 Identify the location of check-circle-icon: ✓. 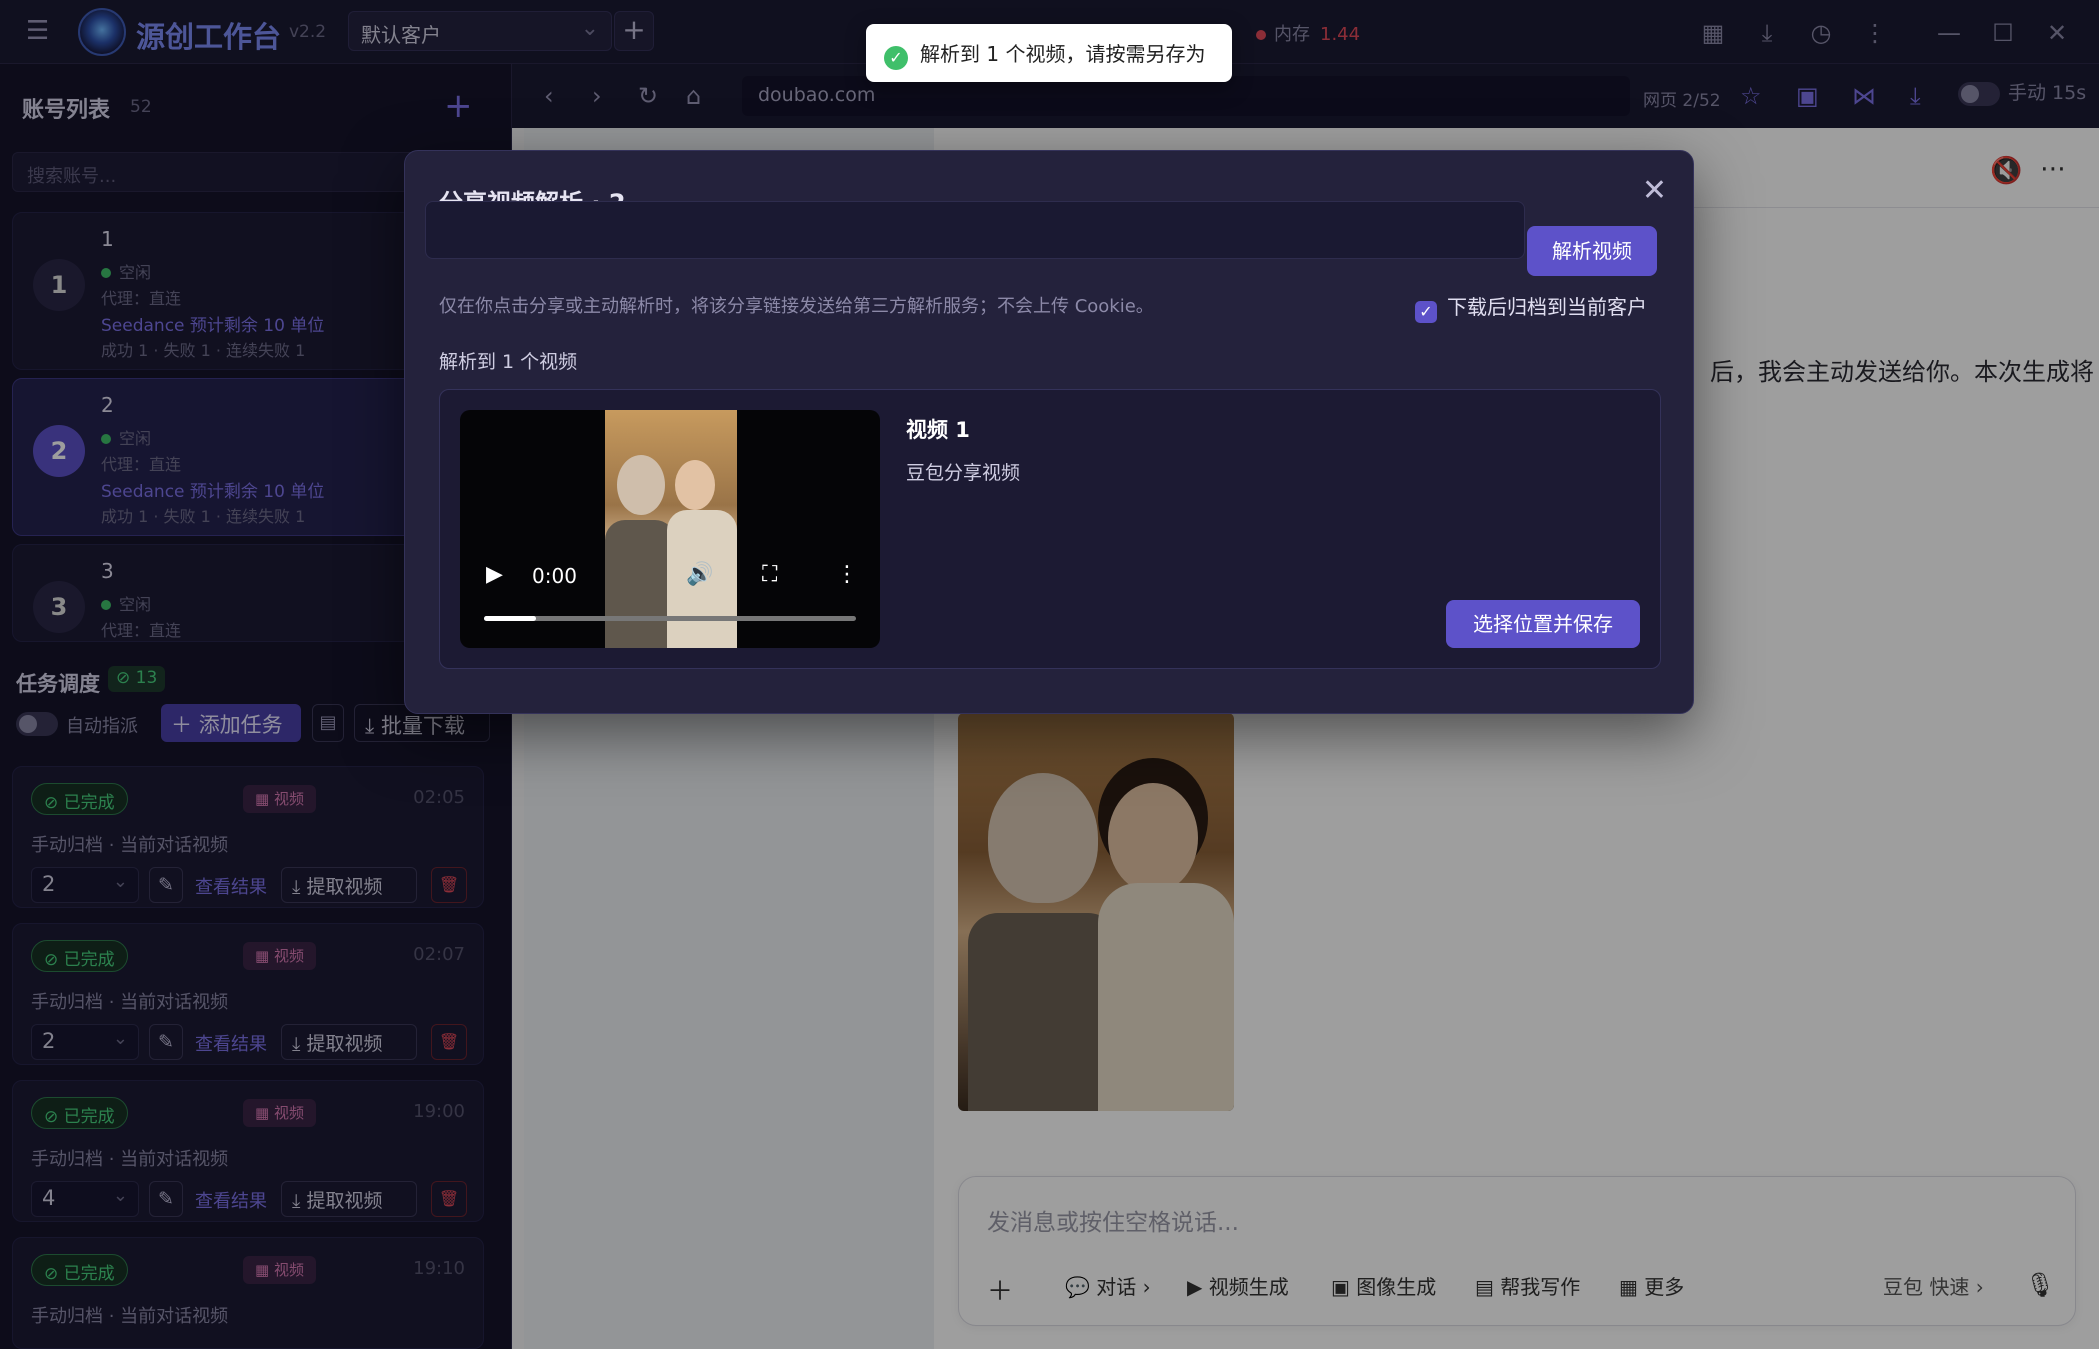
(896, 58).